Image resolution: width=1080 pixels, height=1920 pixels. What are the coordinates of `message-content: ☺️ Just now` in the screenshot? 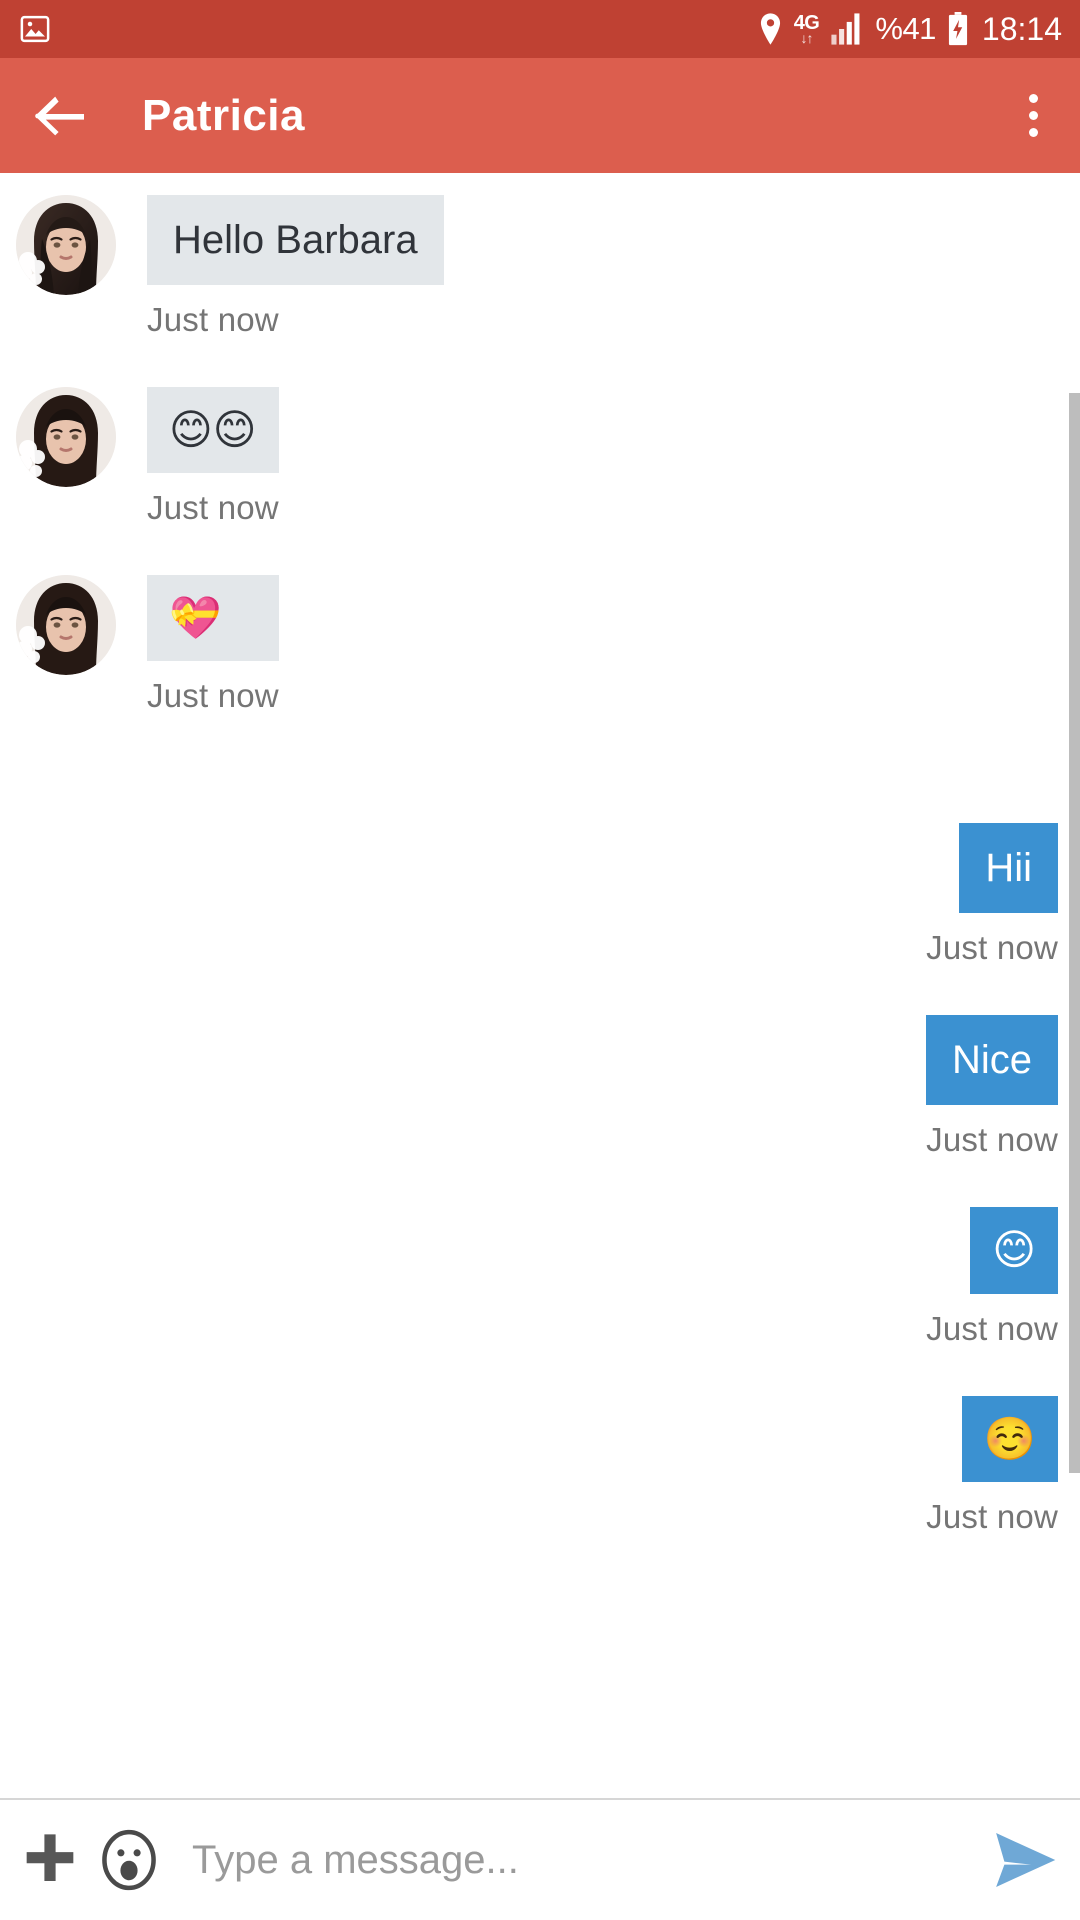 It's located at (992, 1489).